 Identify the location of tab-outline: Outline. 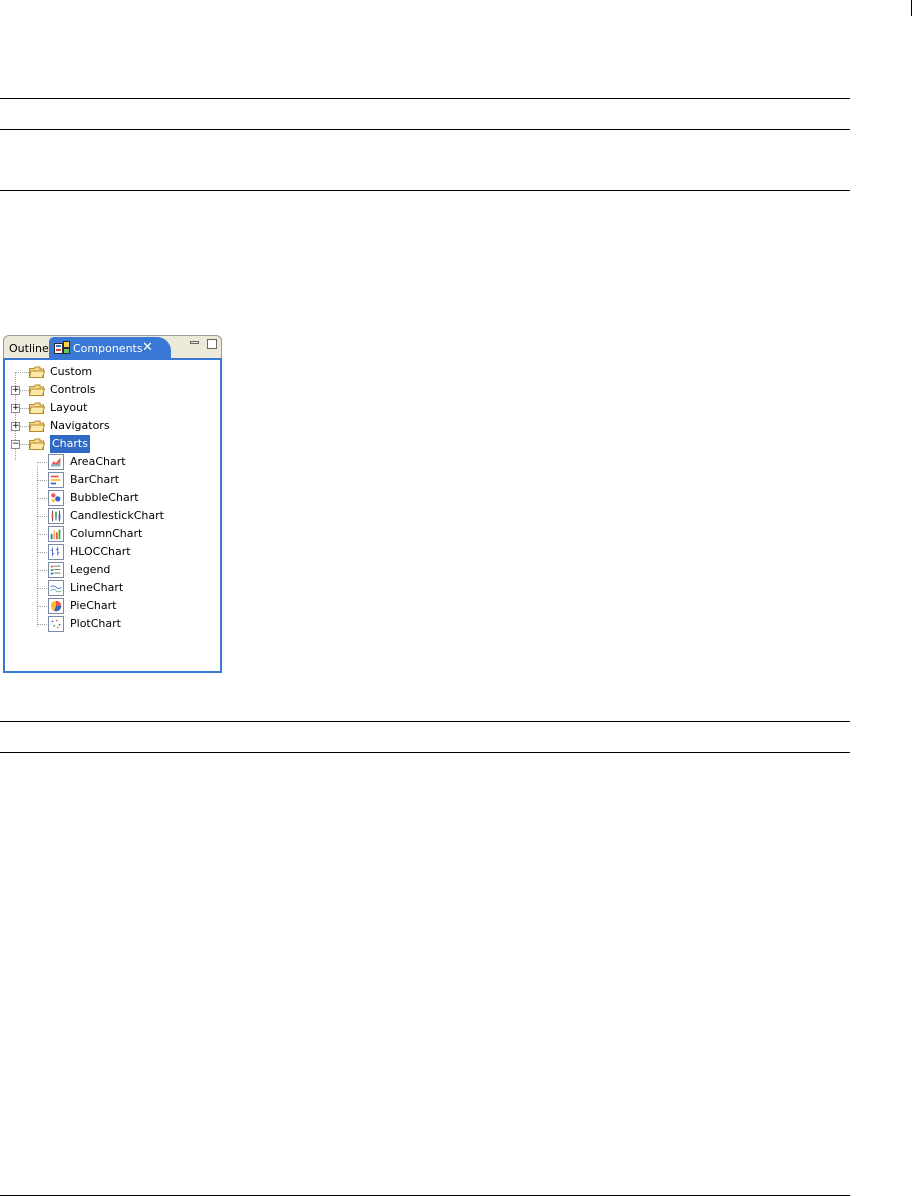
(29, 349).